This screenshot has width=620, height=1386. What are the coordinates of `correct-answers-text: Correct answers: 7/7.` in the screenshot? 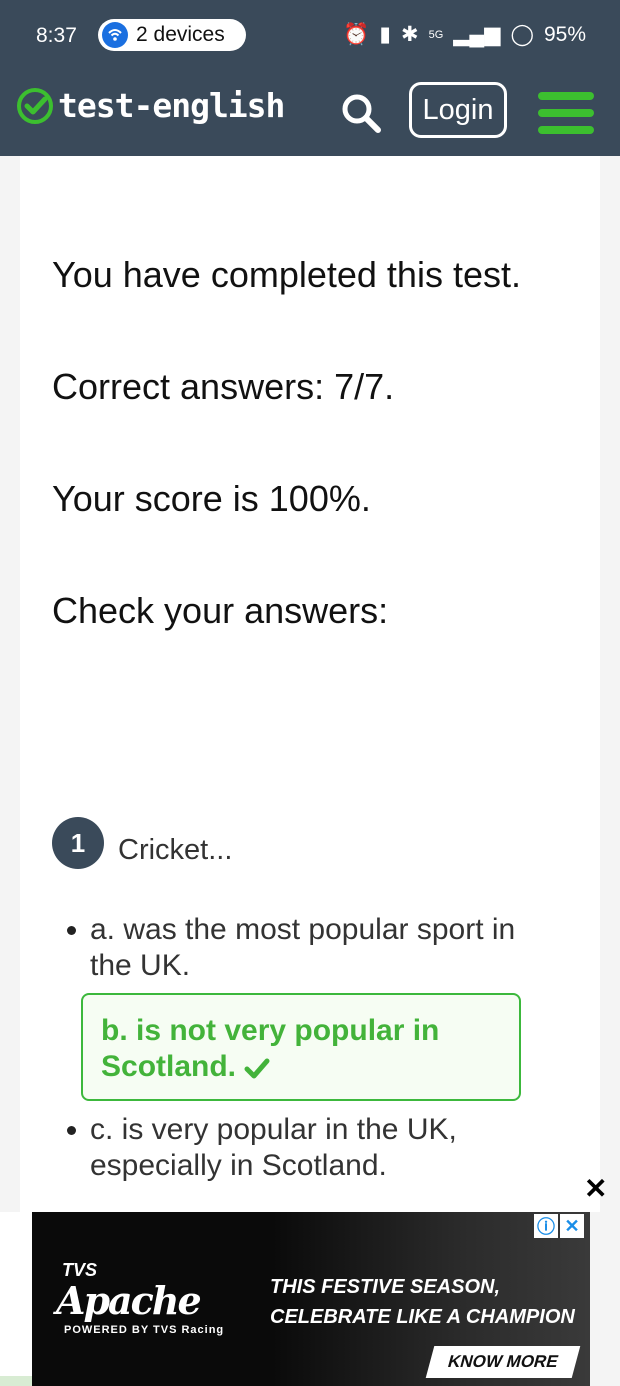 It's located at (223, 386).